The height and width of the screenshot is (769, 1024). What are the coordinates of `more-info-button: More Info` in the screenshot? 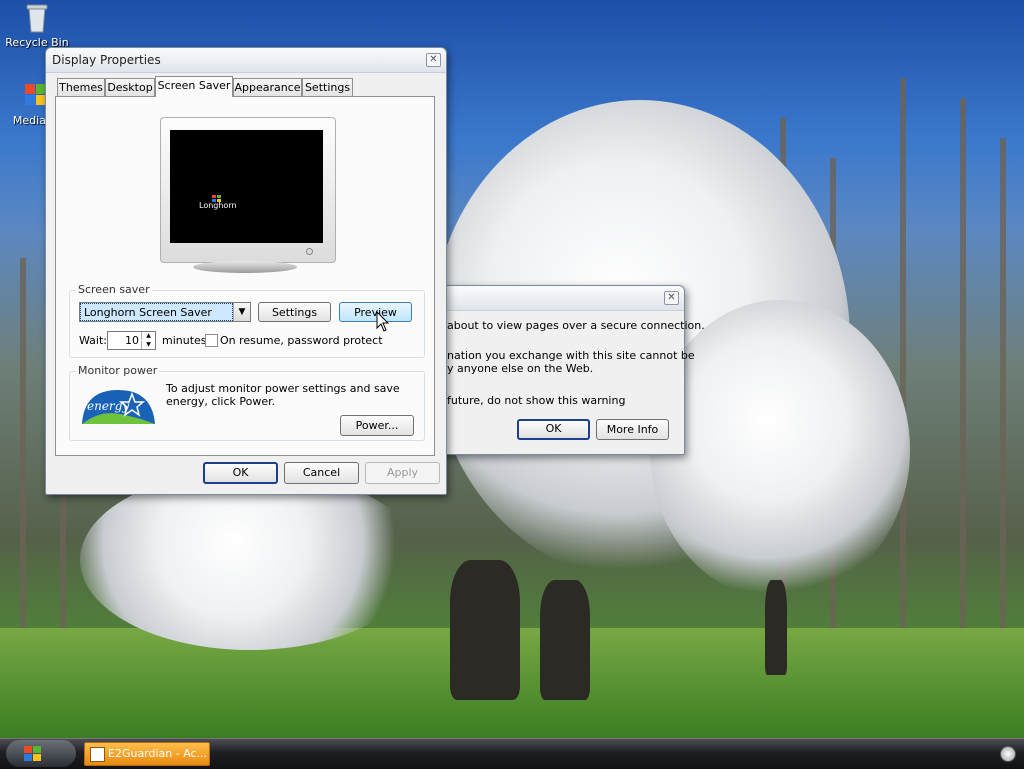 It's located at (632, 429).